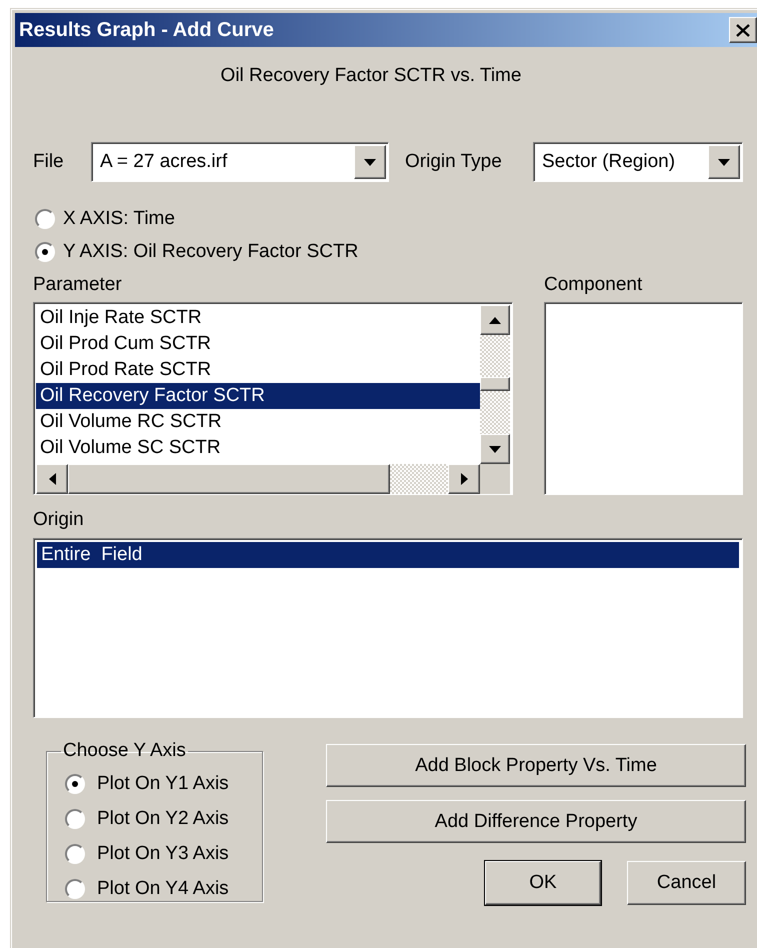  I want to click on list-item: Oil Volume RC SCTR, so click(258, 422).